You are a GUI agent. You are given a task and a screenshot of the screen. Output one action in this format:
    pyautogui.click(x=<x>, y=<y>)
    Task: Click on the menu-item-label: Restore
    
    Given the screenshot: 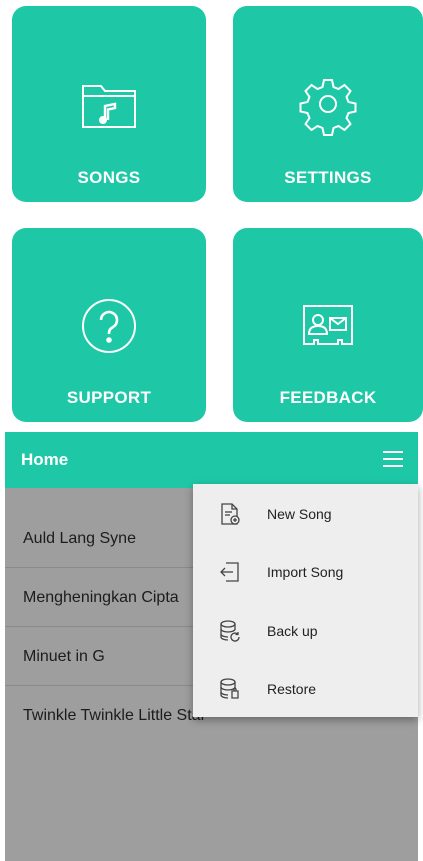 What is the action you would take?
    pyautogui.click(x=292, y=689)
    